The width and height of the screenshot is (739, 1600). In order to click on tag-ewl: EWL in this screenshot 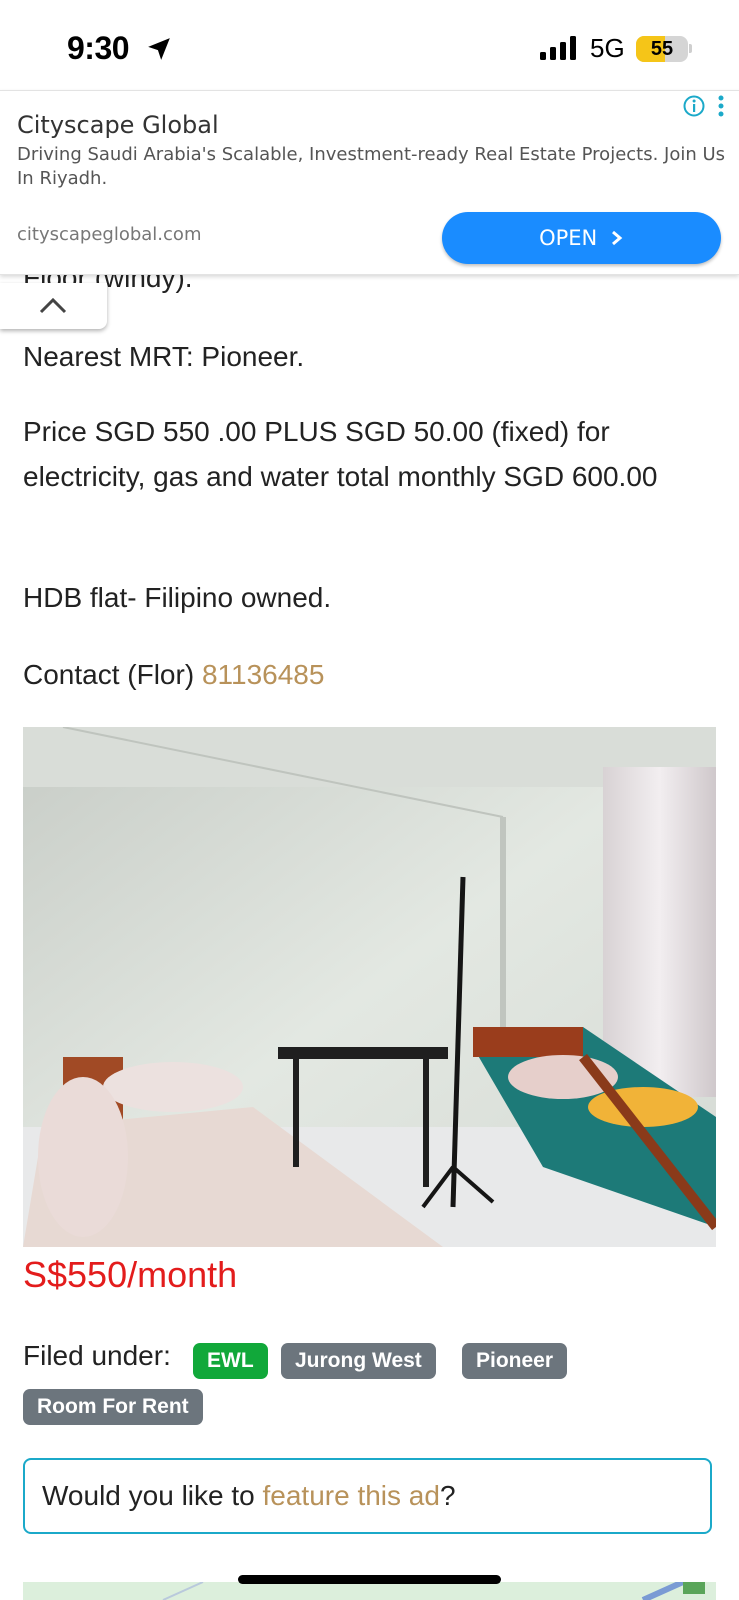, I will do `click(230, 1361)`.